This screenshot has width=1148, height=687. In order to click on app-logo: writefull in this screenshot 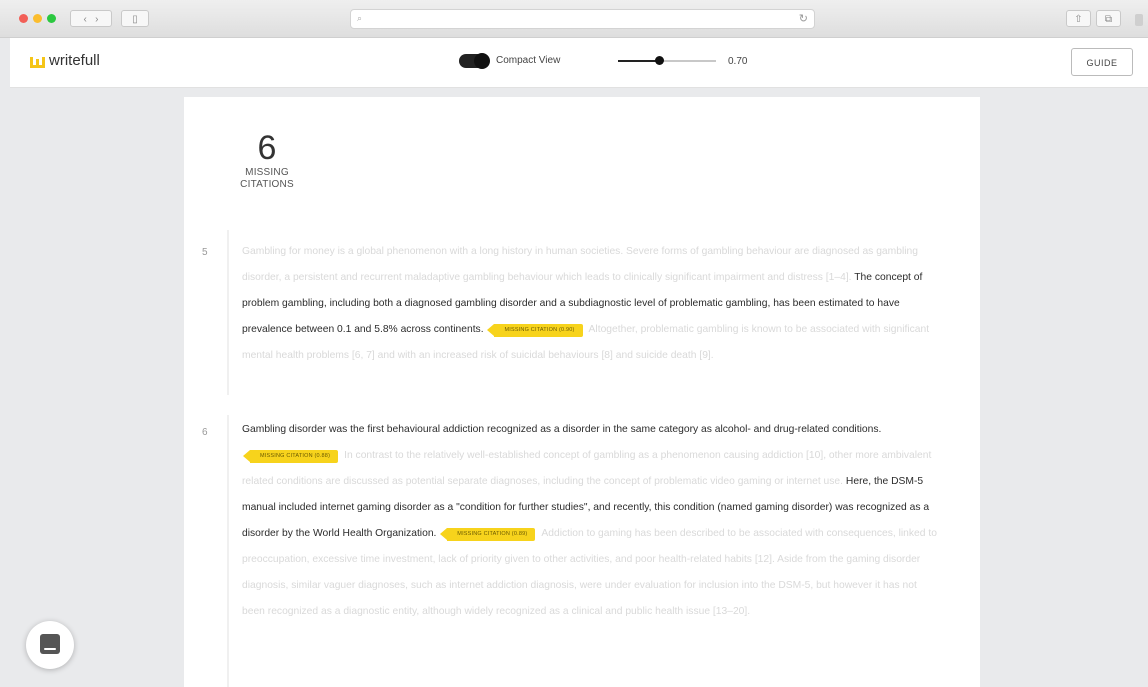, I will do `click(65, 60)`.